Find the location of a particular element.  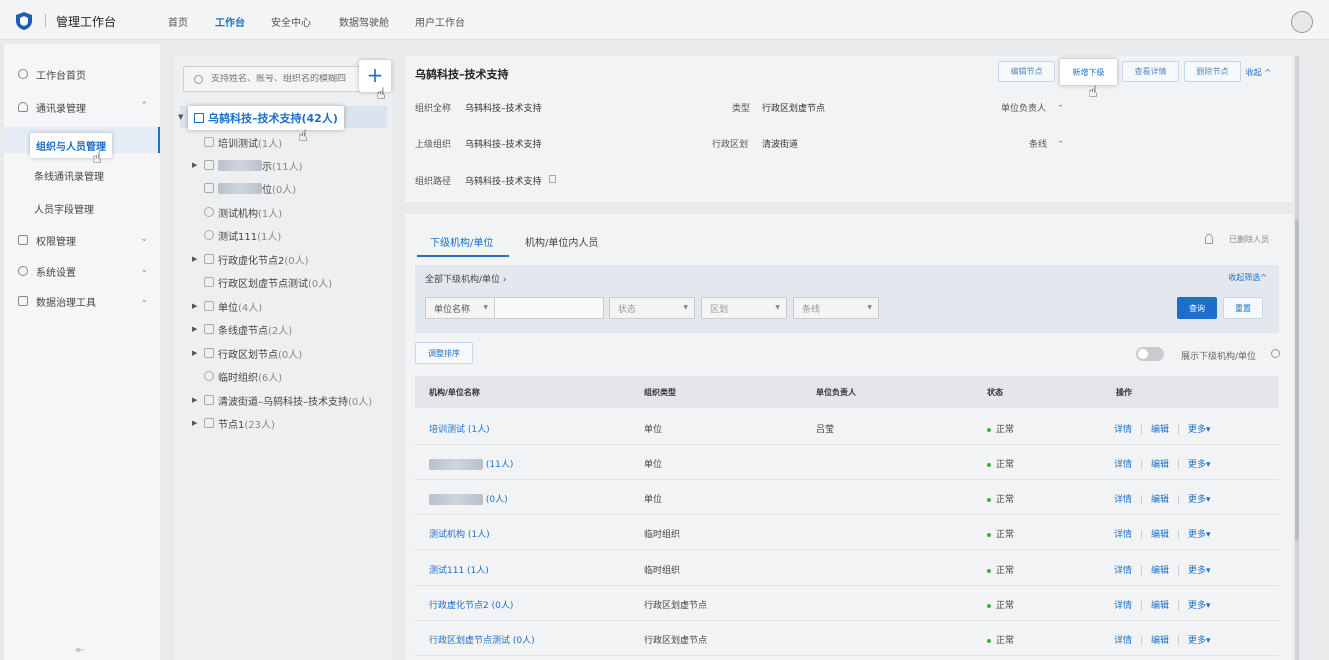

sidebar-item-permissions: 权限管理 ⌄ is located at coordinates (82, 240).